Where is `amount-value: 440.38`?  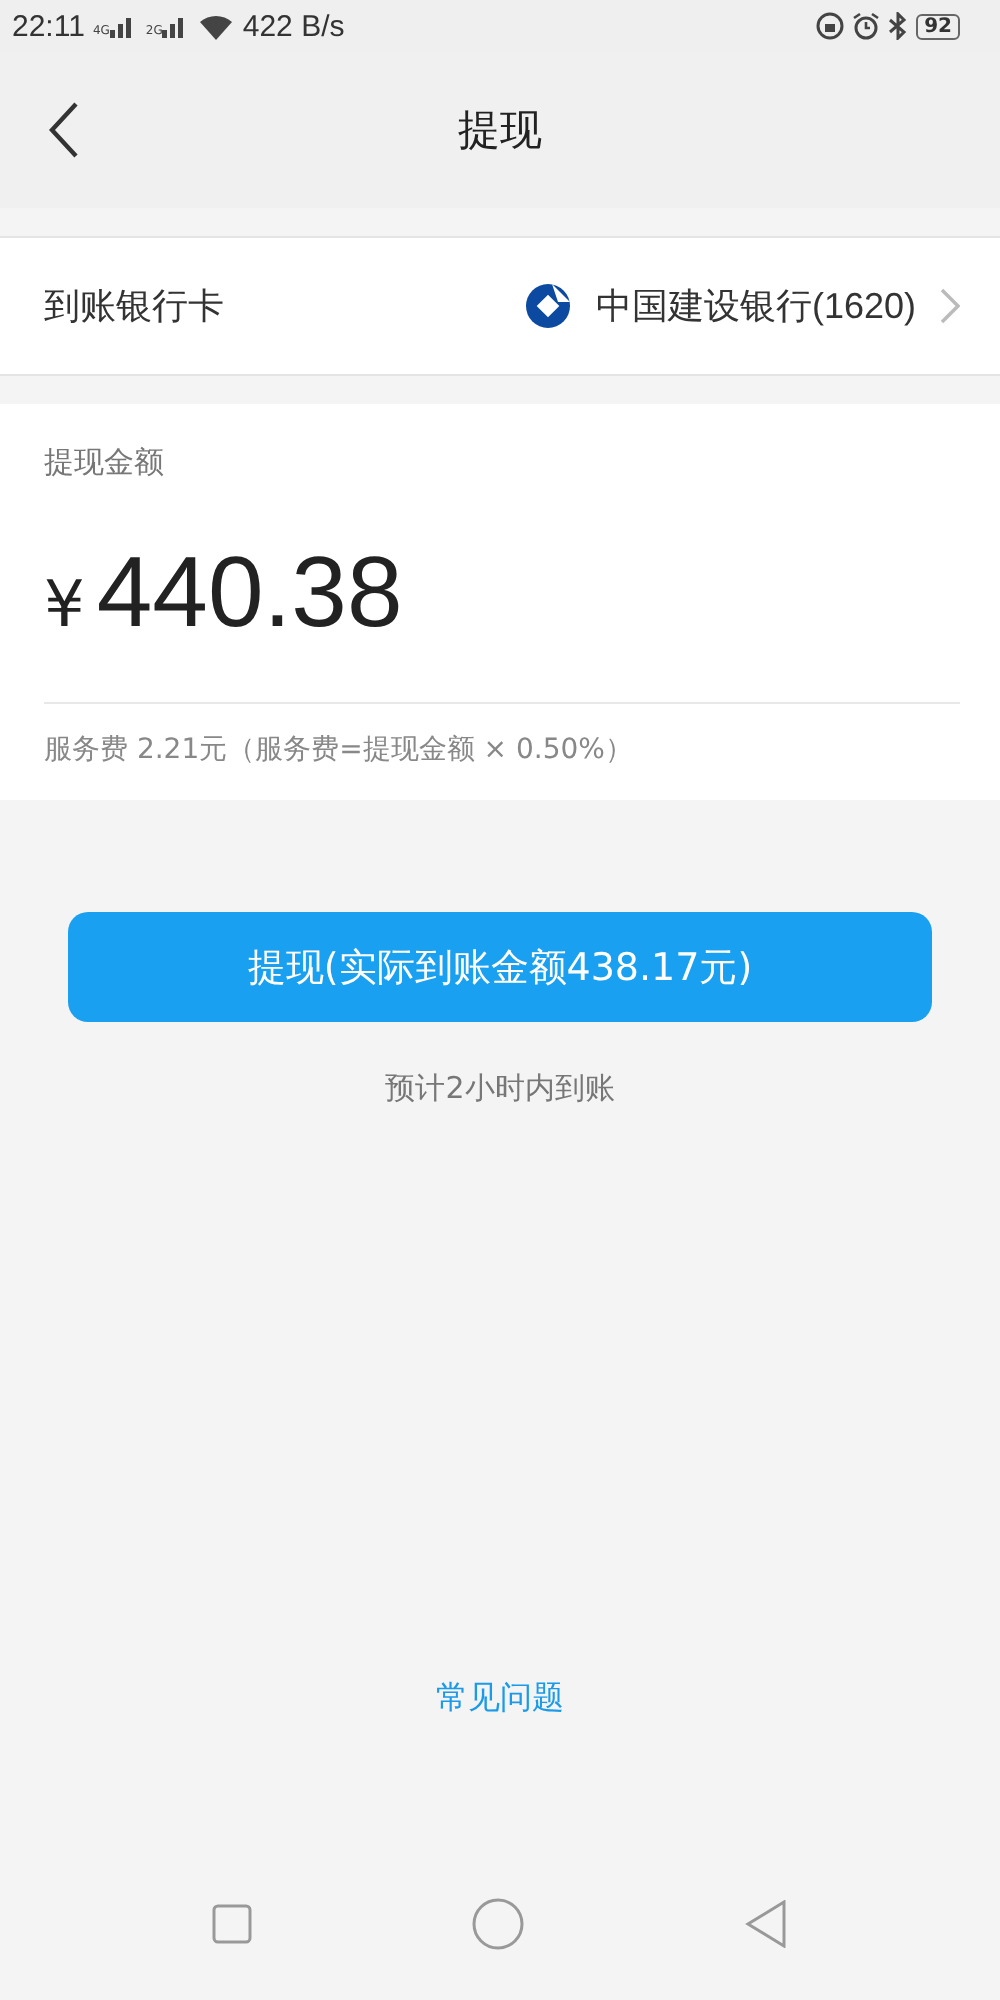 amount-value: 440.38 is located at coordinates (249, 592).